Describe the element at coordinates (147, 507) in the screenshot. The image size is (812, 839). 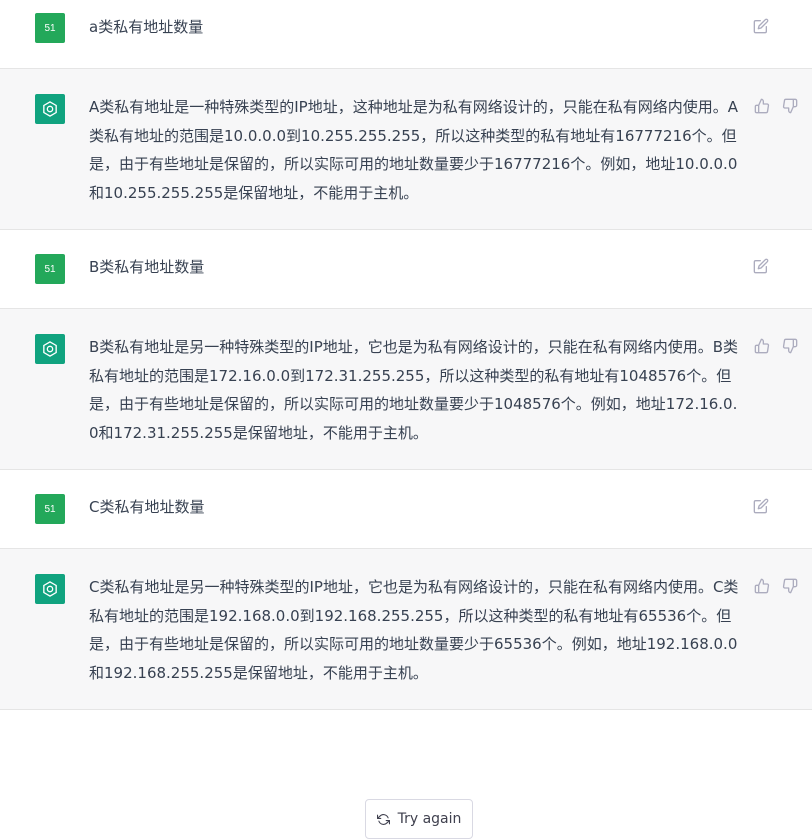
I see `user-message-text: C类私有地址数量` at that location.